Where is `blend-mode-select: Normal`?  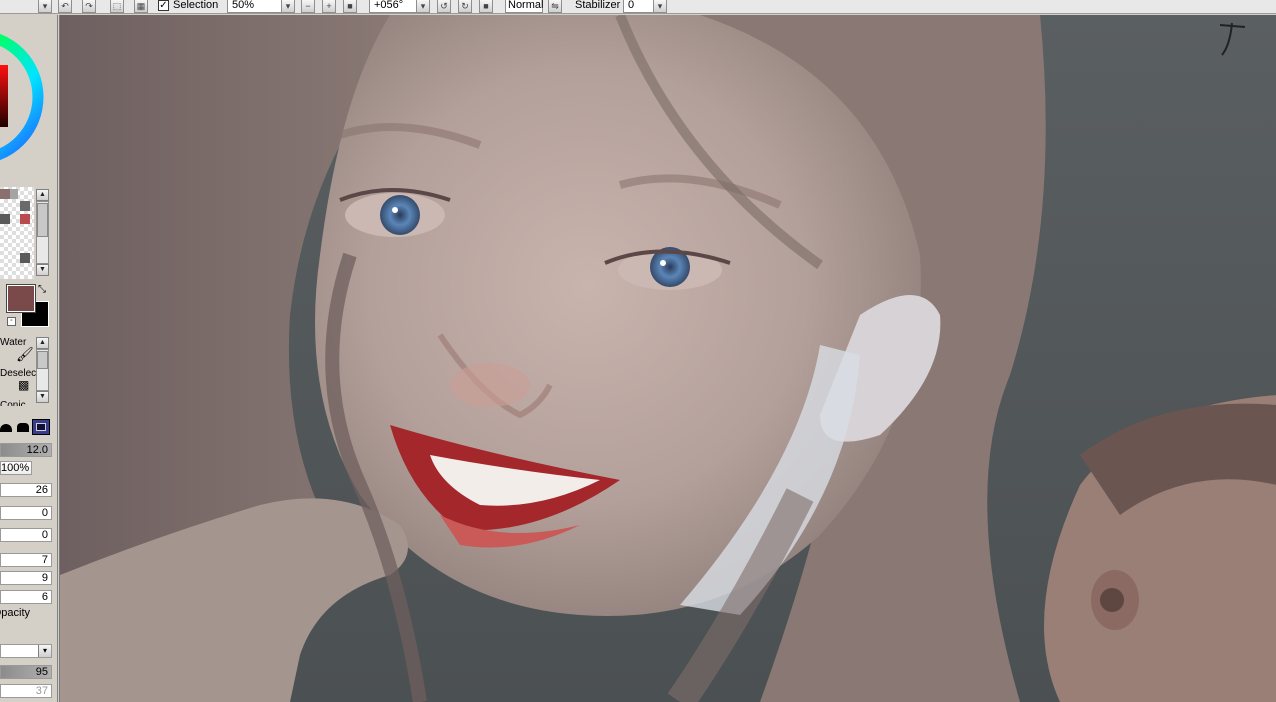
blend-mode-select: Normal is located at coordinates (524, 6).